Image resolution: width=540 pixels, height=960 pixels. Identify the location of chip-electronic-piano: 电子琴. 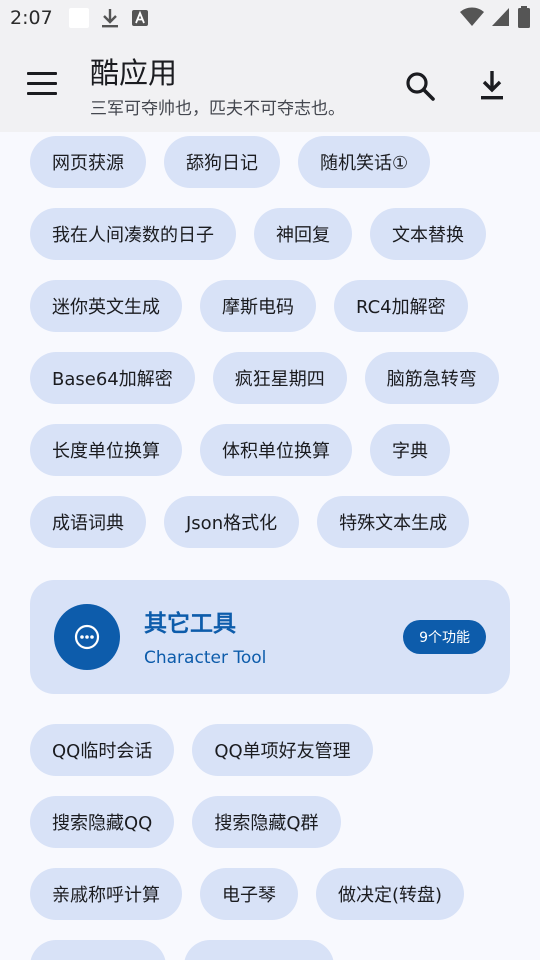
(249, 894).